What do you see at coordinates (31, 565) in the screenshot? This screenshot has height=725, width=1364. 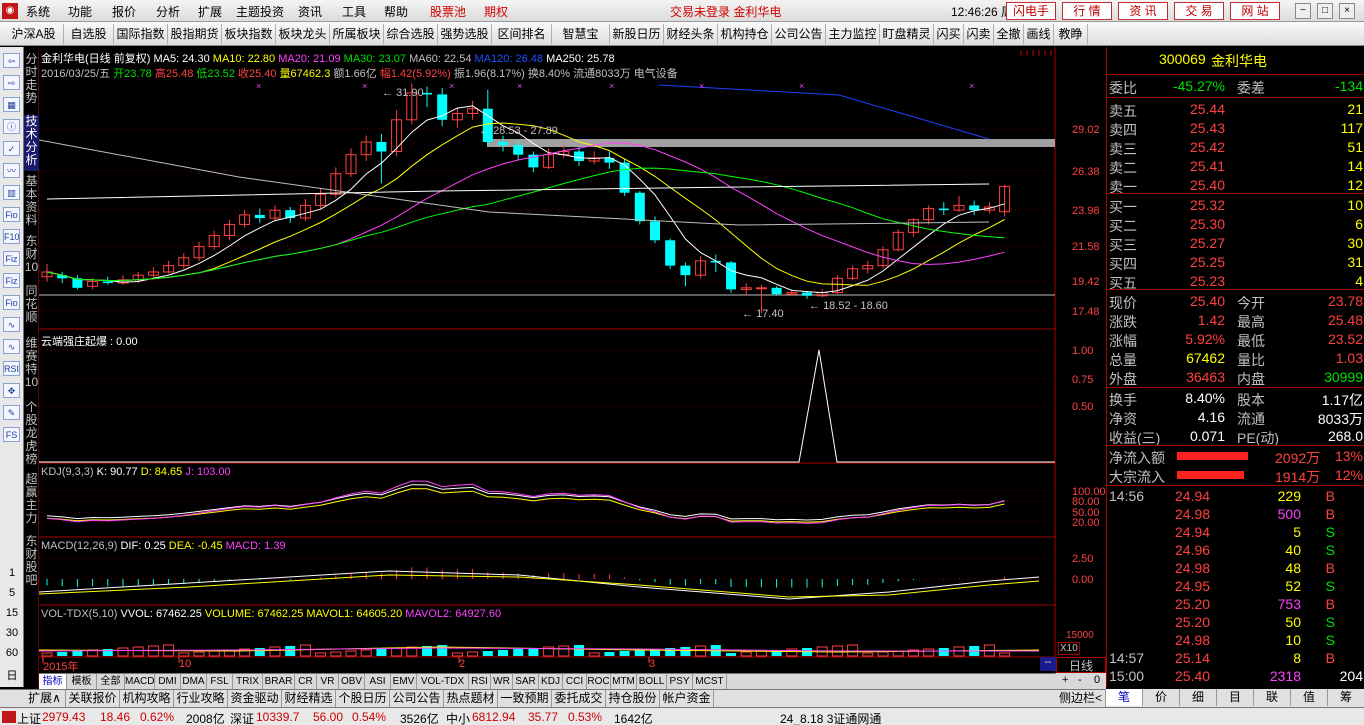 I see `vertical-tab: 东财股吧` at bounding box center [31, 565].